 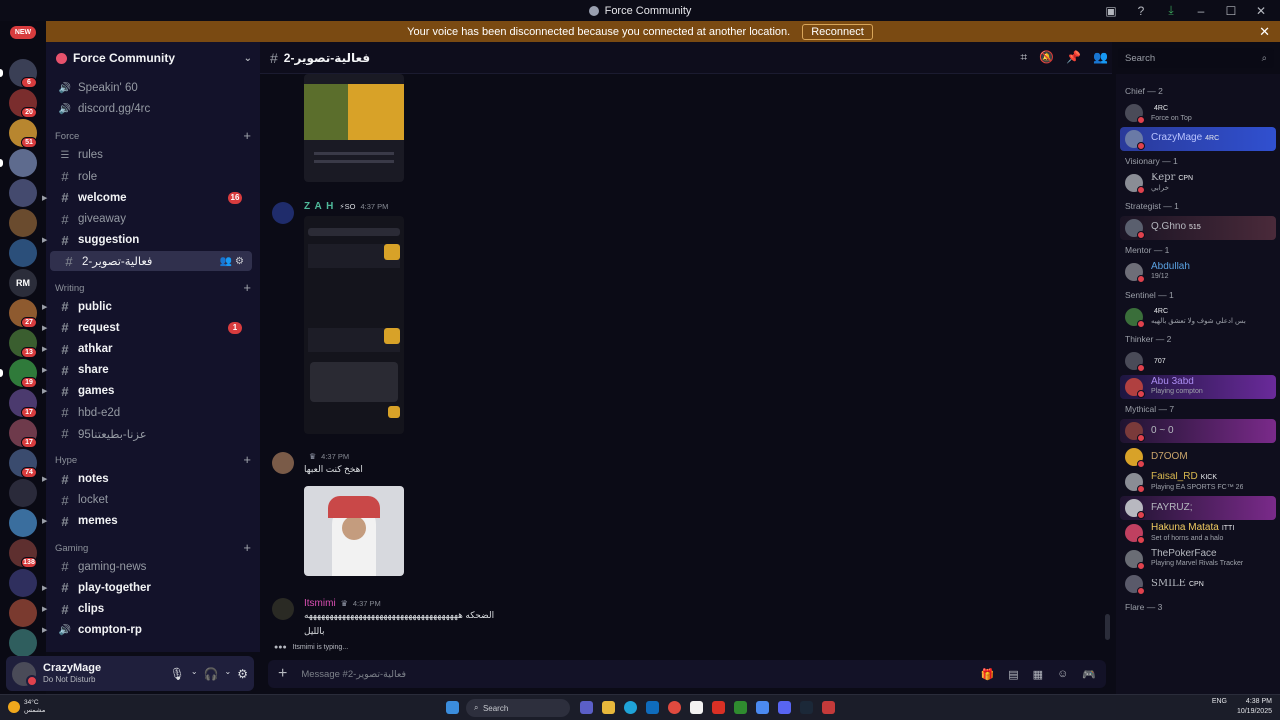 What do you see at coordinates (147, 370) in the screenshot?
I see `channel-text: ▶ # share` at bounding box center [147, 370].